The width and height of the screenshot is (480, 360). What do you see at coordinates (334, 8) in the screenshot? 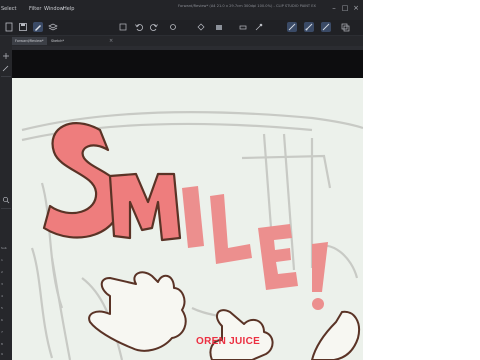
I see `minimize-icon: –` at bounding box center [334, 8].